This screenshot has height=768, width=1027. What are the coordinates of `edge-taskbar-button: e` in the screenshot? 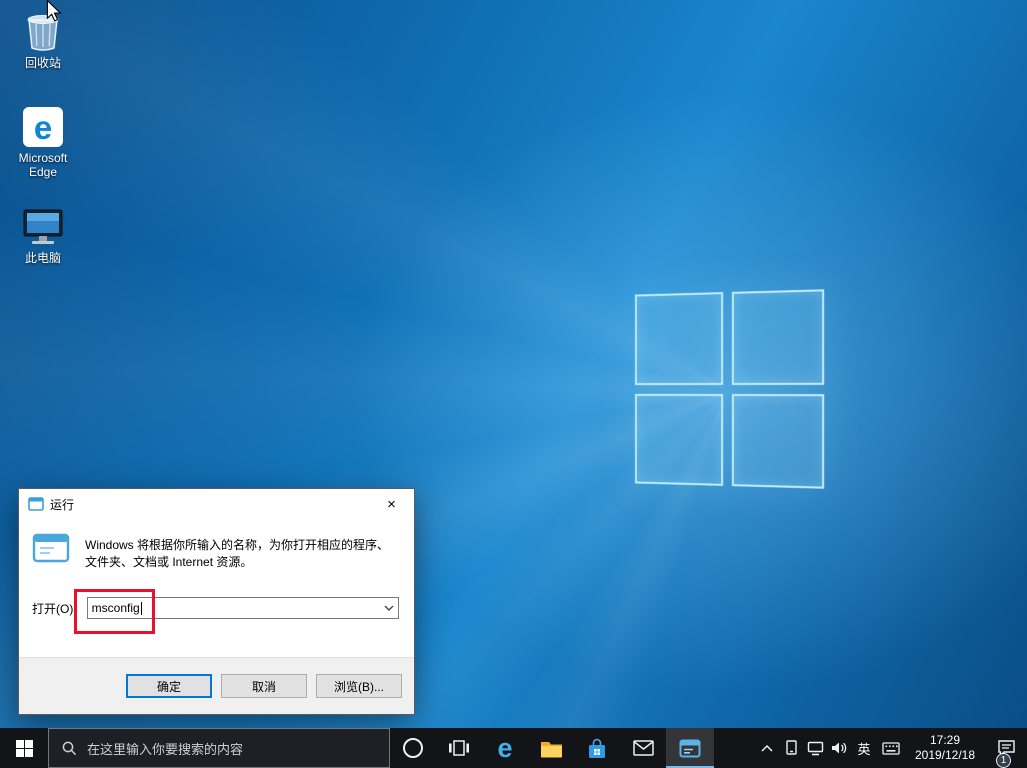 It's located at (505, 748).